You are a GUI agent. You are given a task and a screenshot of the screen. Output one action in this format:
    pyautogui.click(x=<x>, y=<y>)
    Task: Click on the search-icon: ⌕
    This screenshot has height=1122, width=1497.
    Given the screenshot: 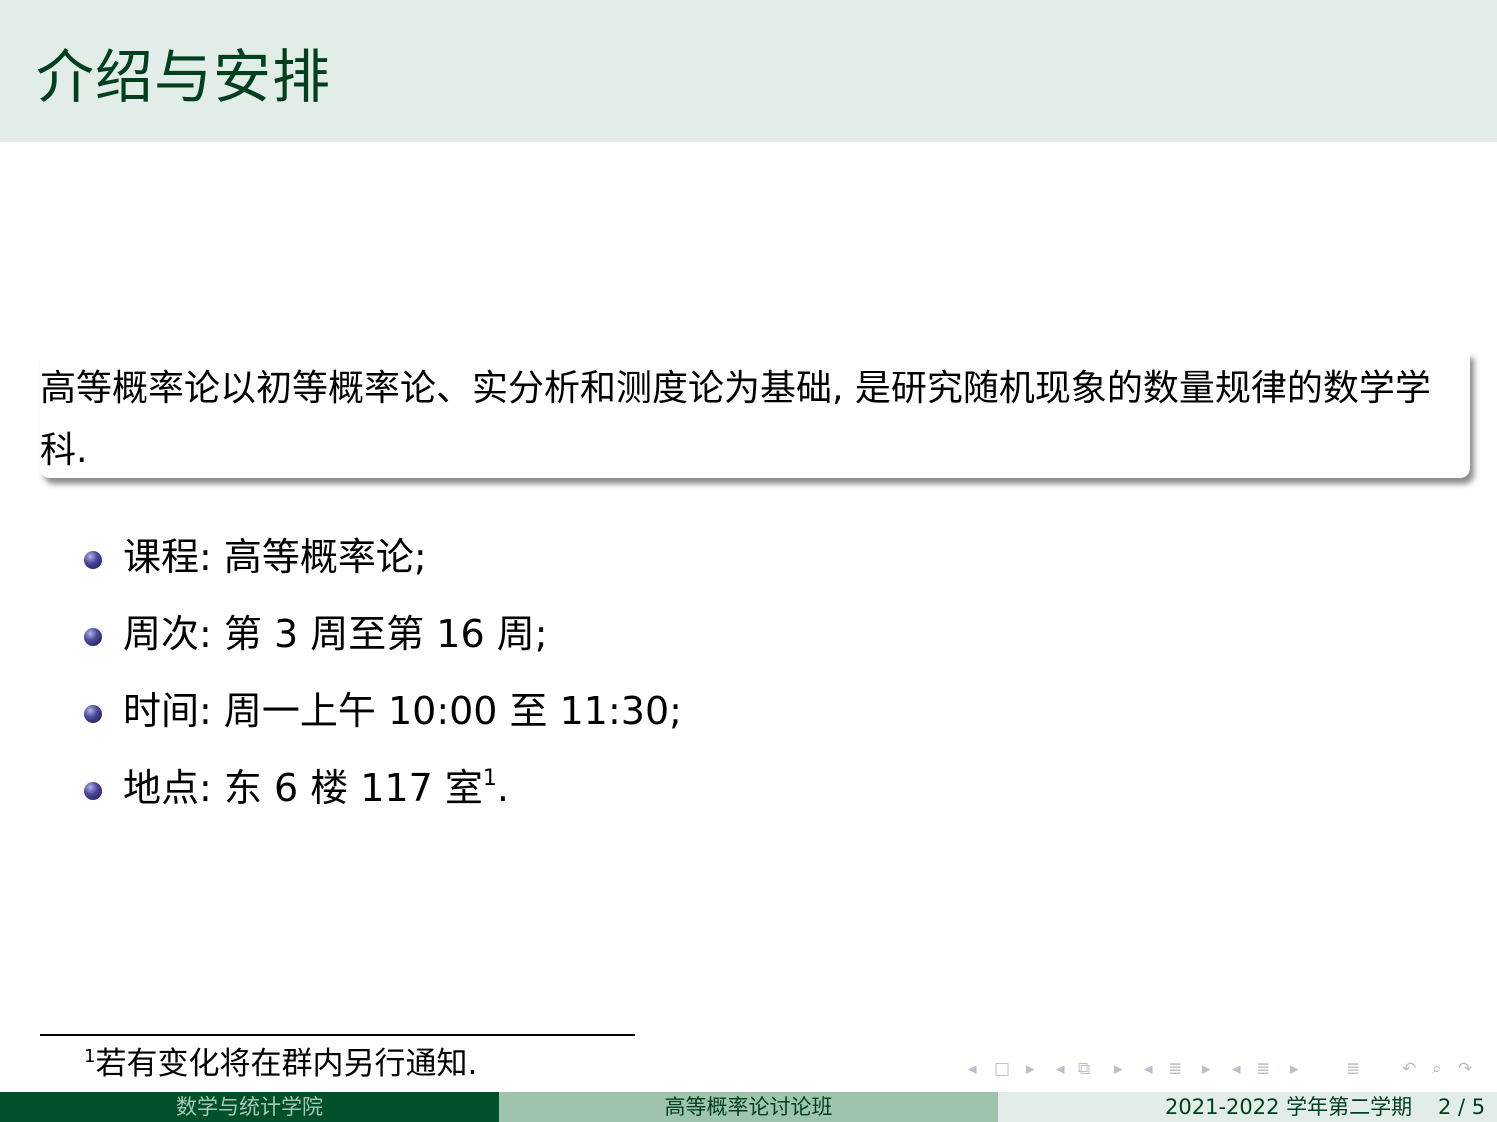 What is the action you would take?
    pyautogui.click(x=1437, y=1069)
    